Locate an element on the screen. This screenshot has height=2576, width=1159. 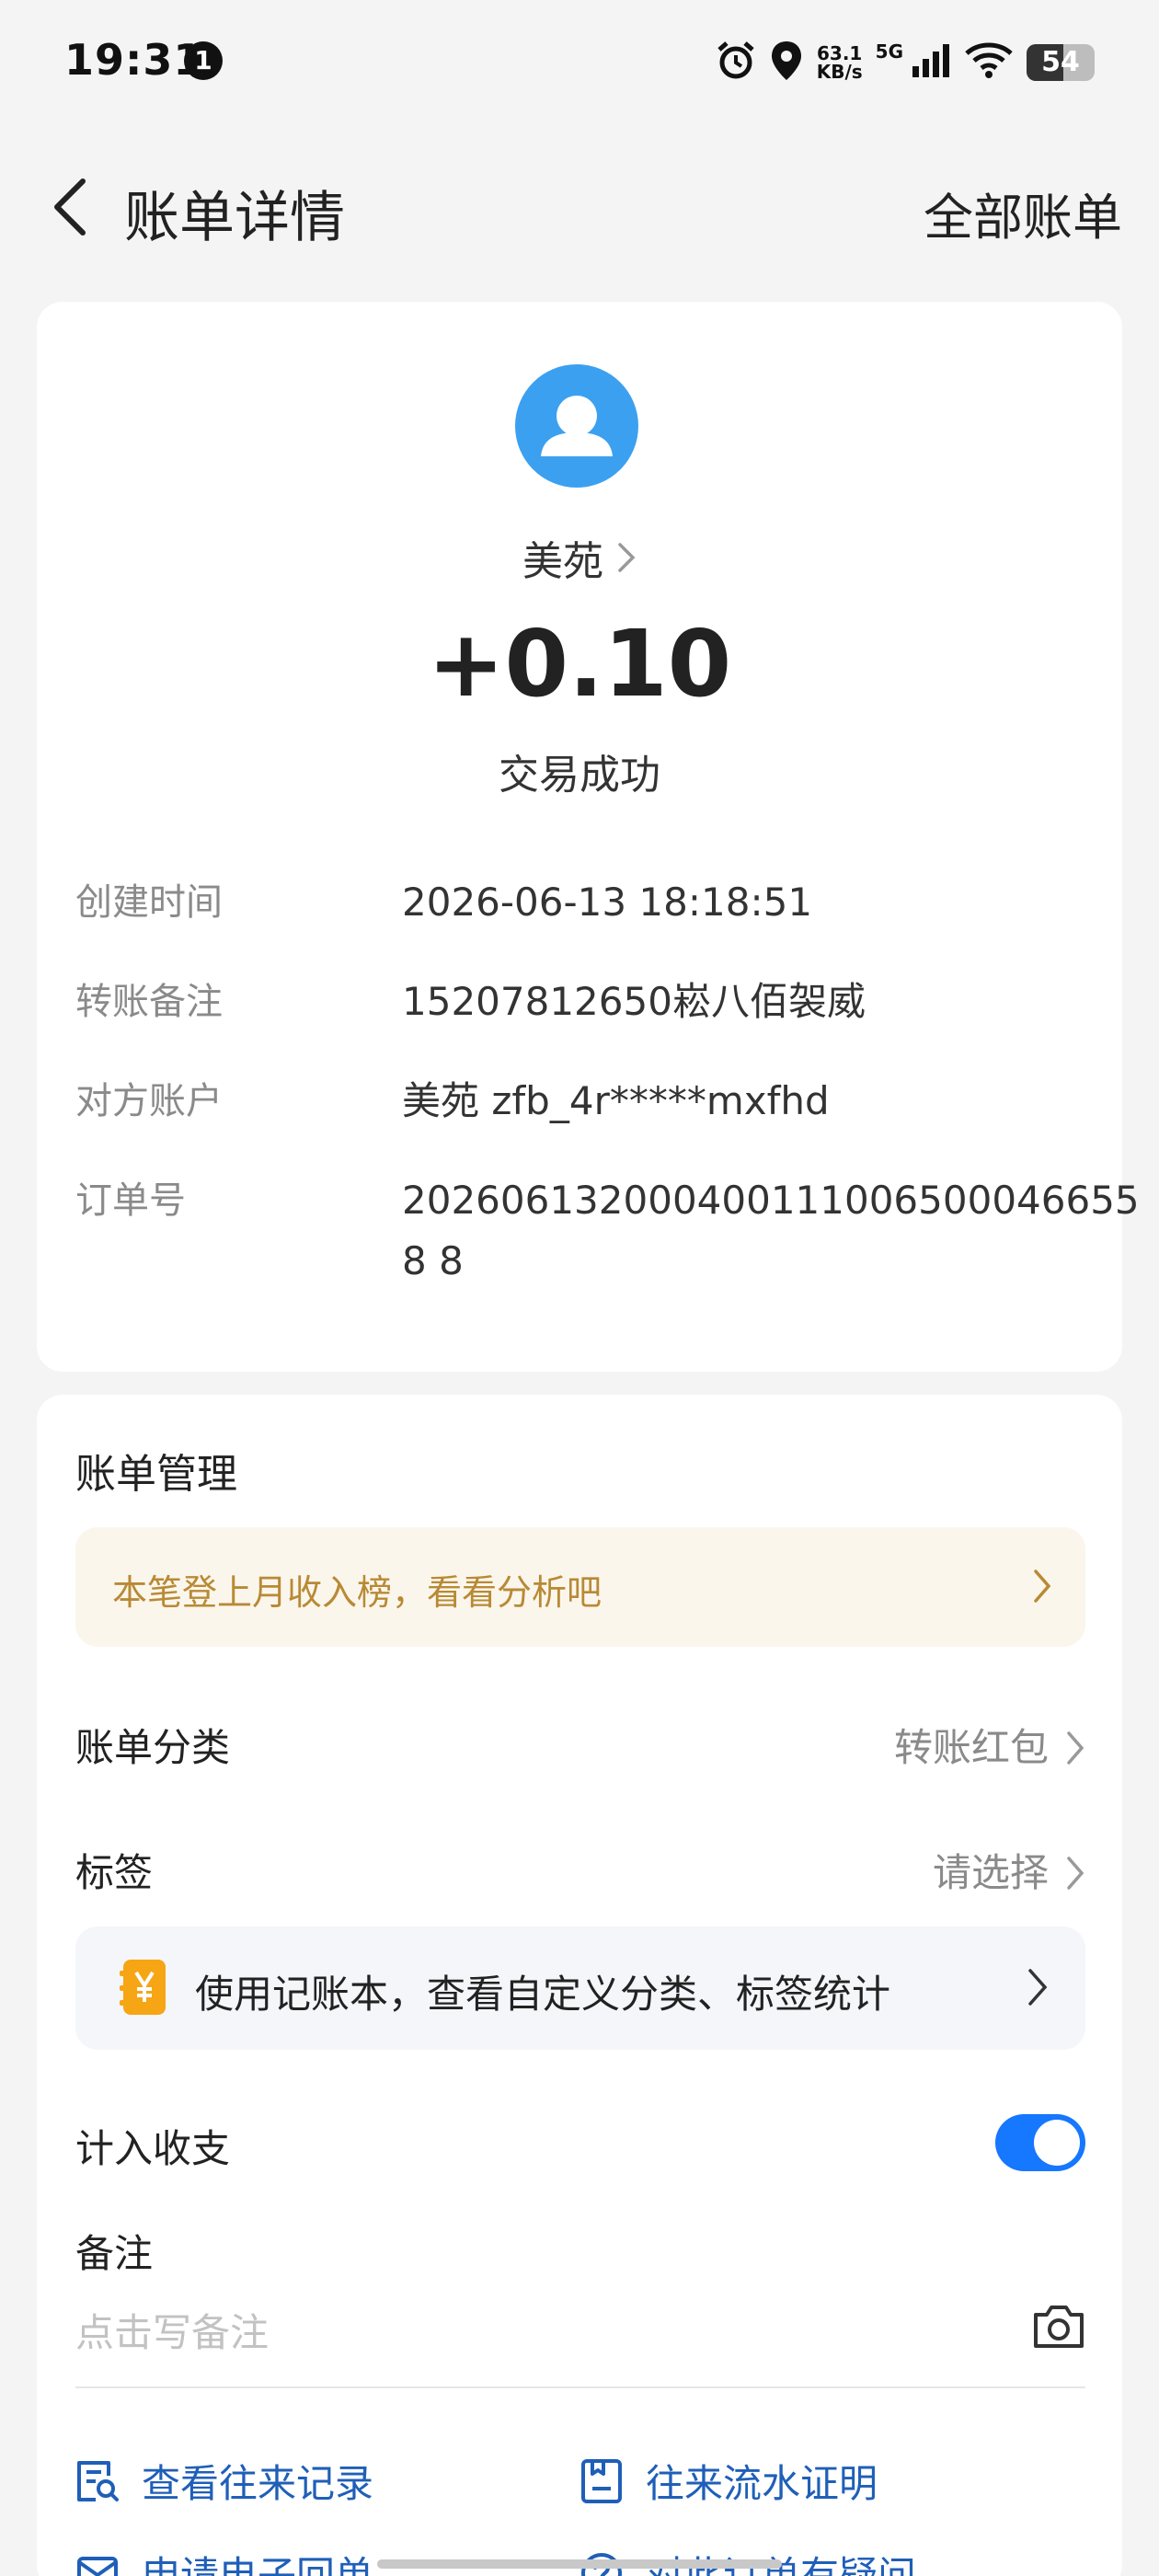
status-bar: 19:31 1 63.1 KB/s 5G 54 is located at coordinates (579, 60).